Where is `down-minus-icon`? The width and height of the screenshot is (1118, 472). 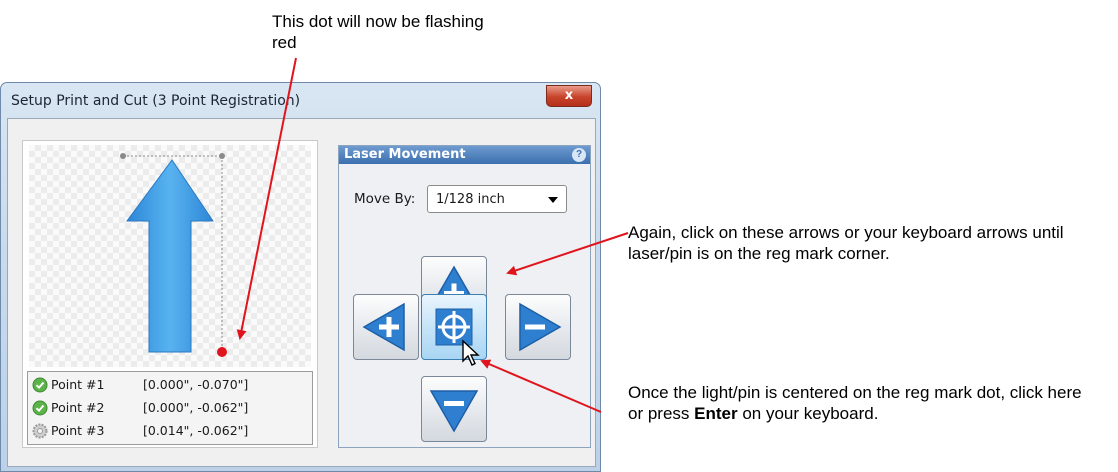 down-minus-icon is located at coordinates (454, 411).